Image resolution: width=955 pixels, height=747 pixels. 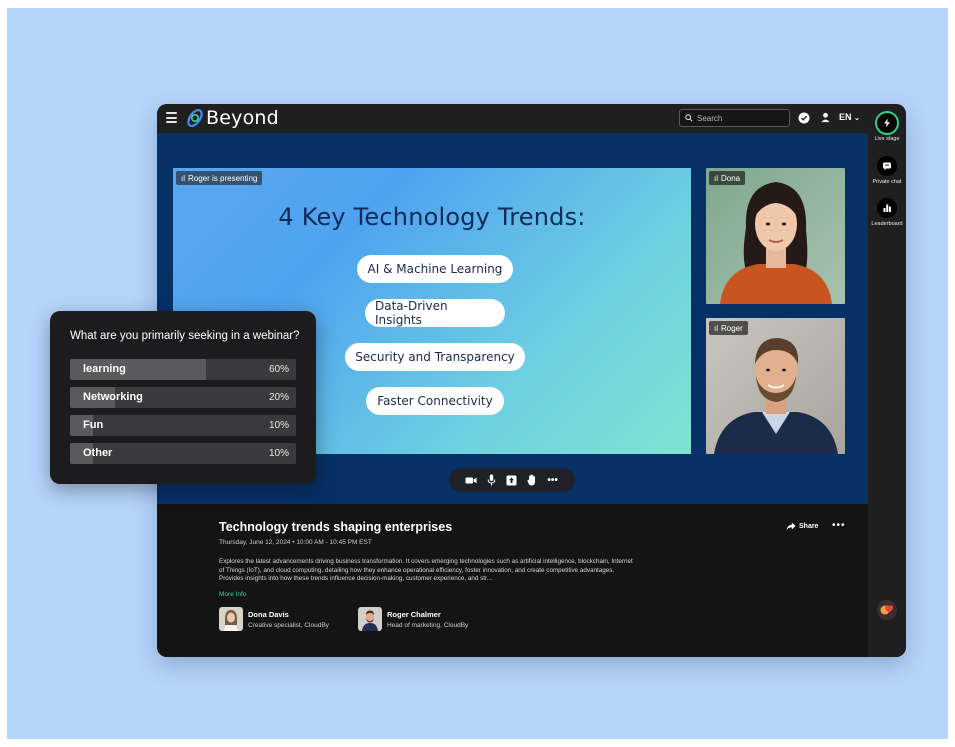 I want to click on poll-option: Other 10%, so click(x=183, y=453).